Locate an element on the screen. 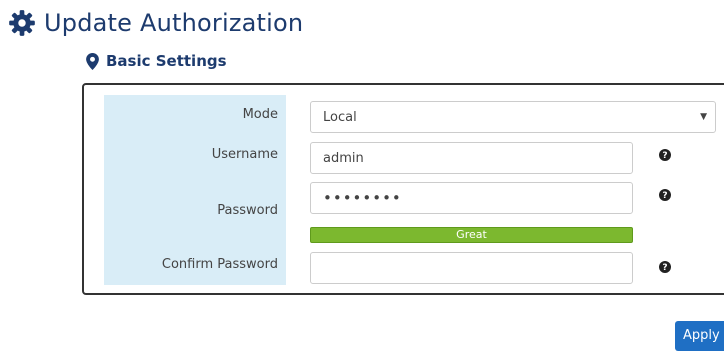 Image resolution: width=724 pixels, height=351 pixels. username-field: admin is located at coordinates (471, 158).